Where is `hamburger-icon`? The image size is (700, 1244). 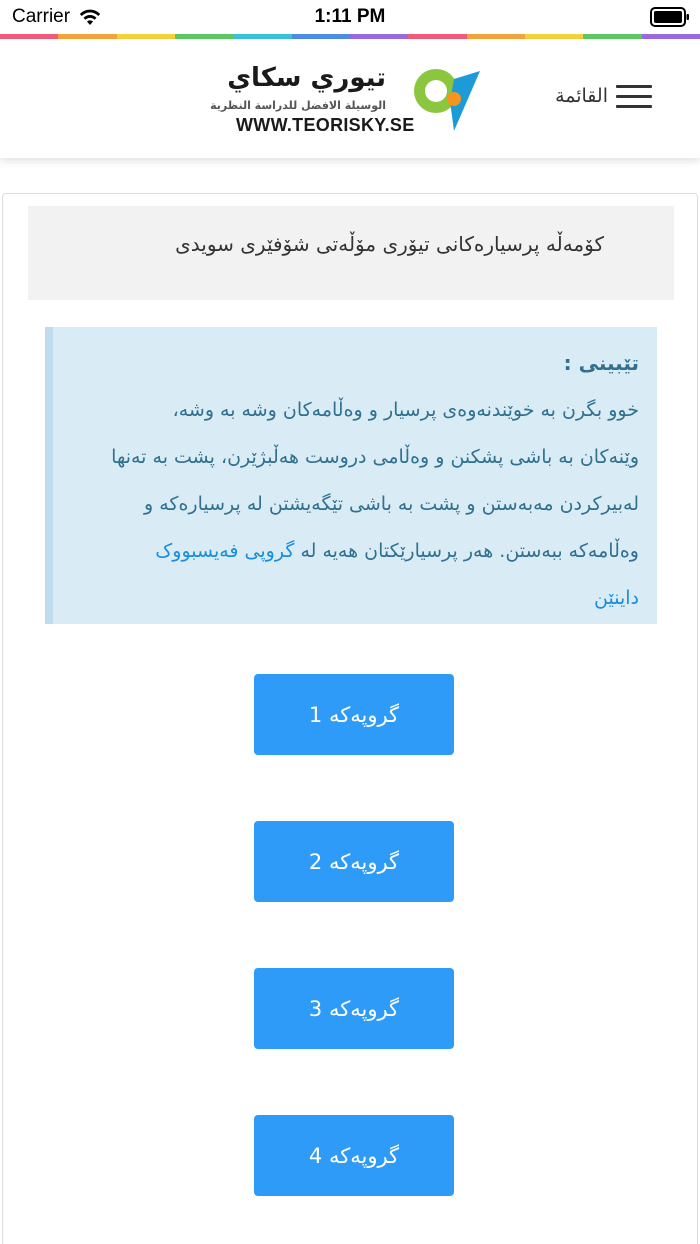 hamburger-icon is located at coordinates (634, 96).